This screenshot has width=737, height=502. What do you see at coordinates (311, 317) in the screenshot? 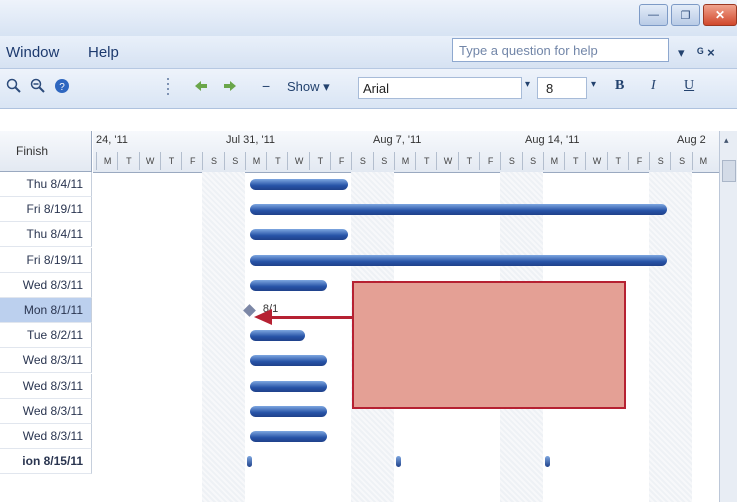
I see `callout-arrow-line` at bounding box center [311, 317].